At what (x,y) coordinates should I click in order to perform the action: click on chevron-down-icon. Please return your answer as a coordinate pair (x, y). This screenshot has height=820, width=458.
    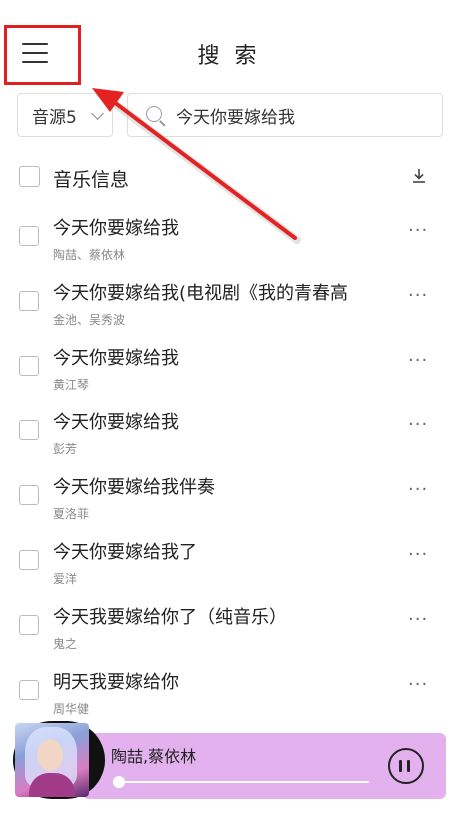
    Looking at the image, I should click on (97, 113).